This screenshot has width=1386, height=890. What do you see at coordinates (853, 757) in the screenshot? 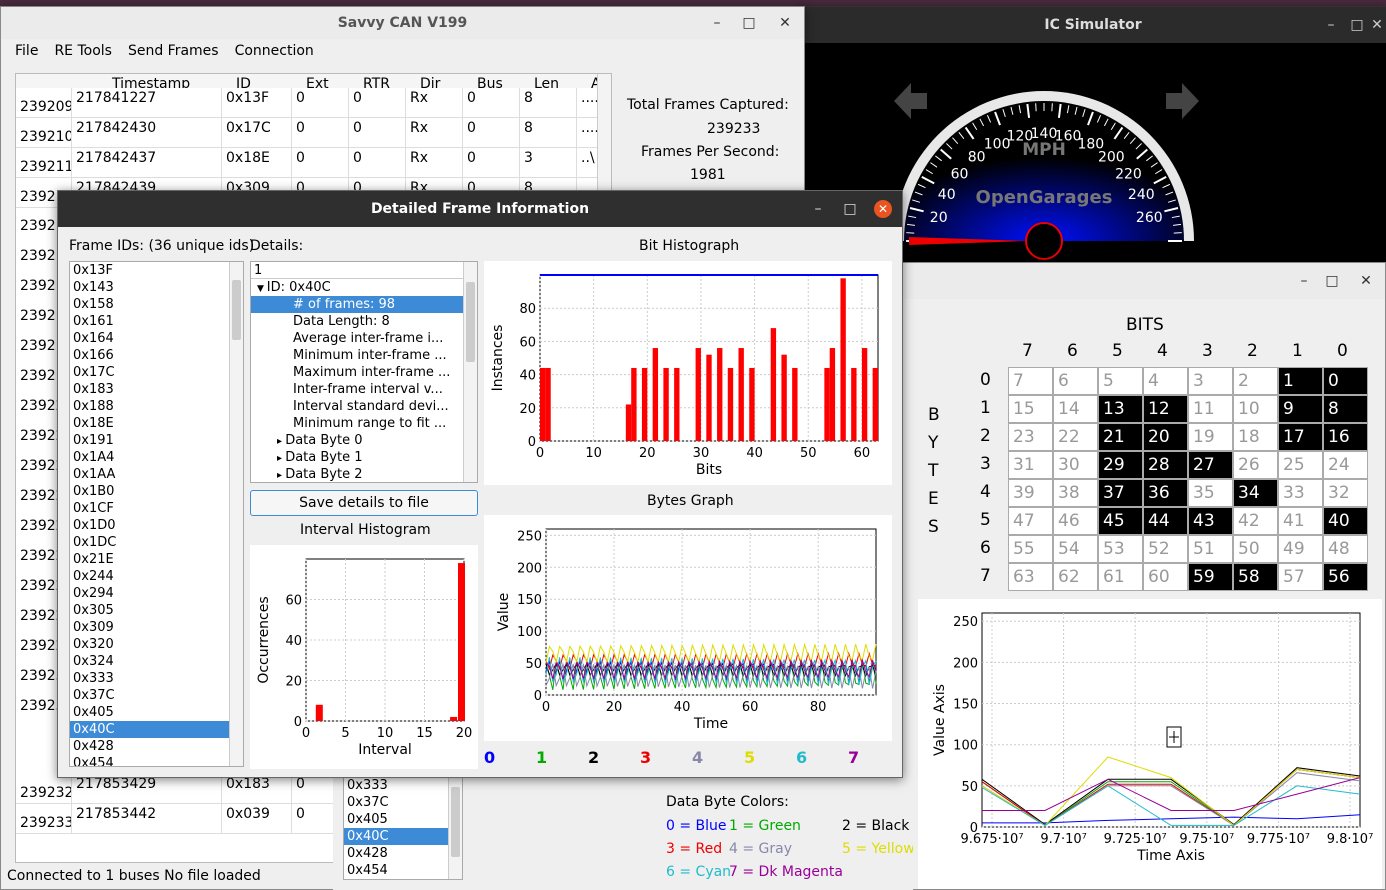
I see `byte-index-7: 7` at bounding box center [853, 757].